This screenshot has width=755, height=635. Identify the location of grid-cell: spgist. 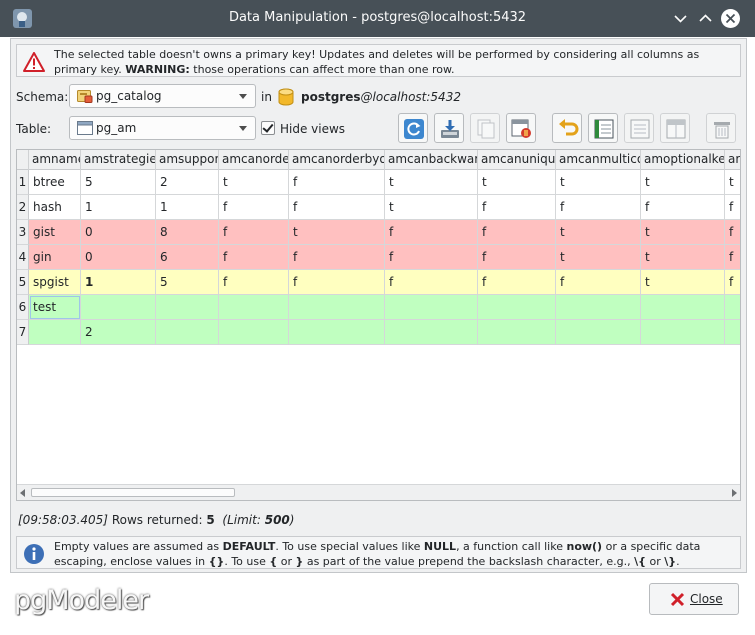
(55, 282).